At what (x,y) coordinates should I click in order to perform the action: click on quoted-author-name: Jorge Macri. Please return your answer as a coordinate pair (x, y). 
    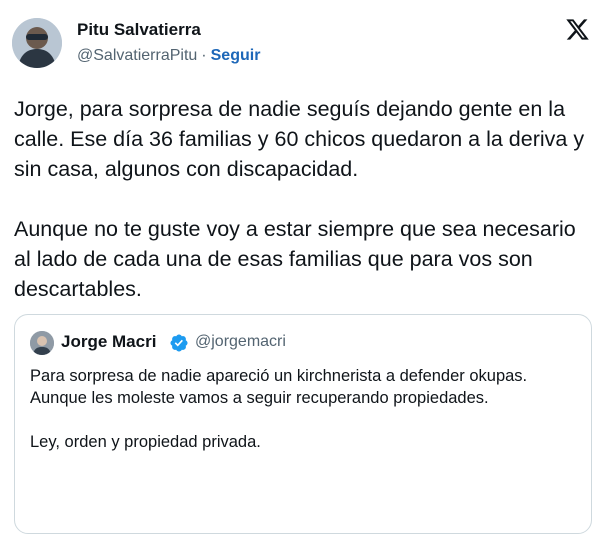
    Looking at the image, I should click on (108, 342).